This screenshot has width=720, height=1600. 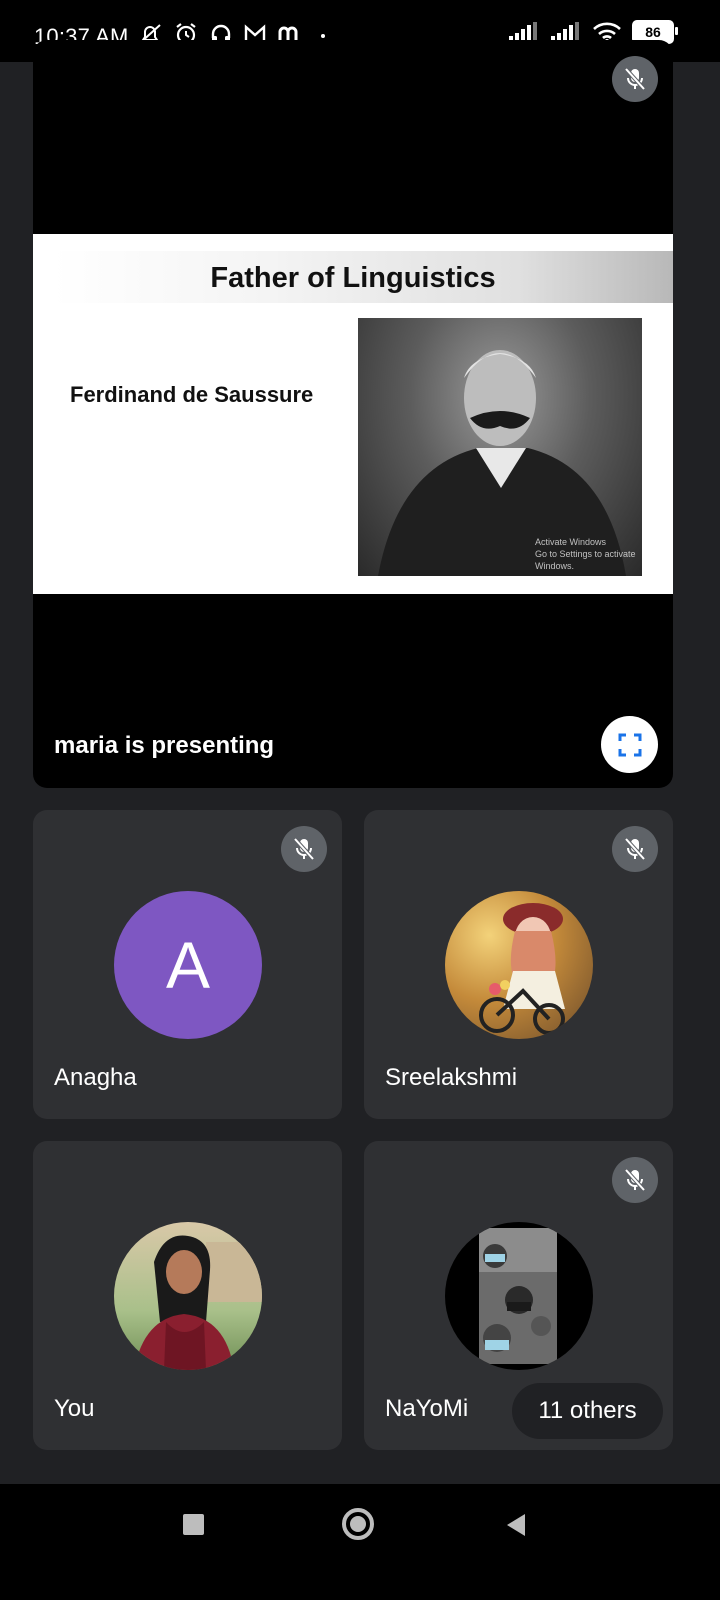 I want to click on fullscreen-button, so click(x=629, y=744).